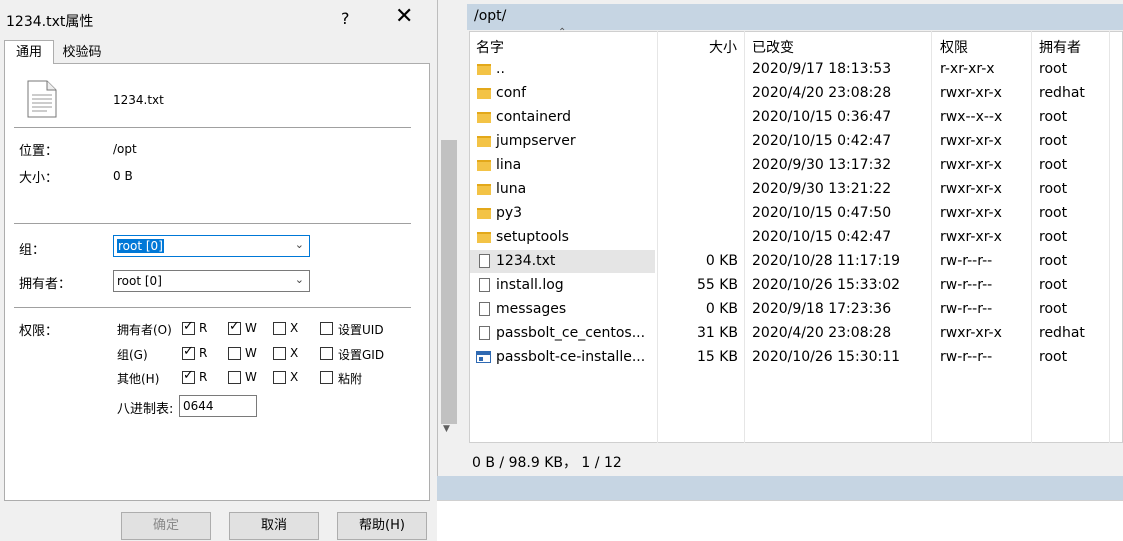  What do you see at coordinates (500, 69) in the screenshot?
I see `file-name-cell: ..` at bounding box center [500, 69].